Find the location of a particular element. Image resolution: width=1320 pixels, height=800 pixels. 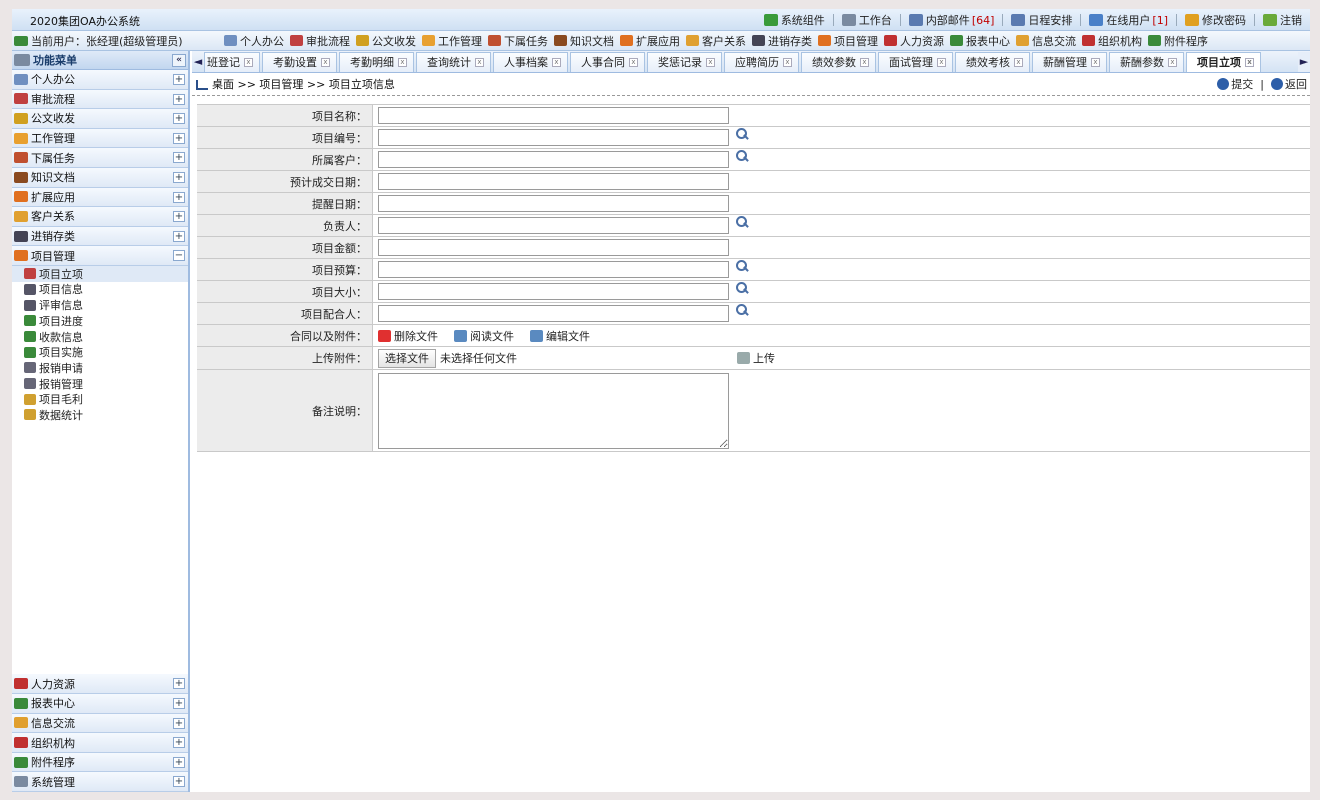

quick-menu-item-13: 组织机构 is located at coordinates (1115, 41).